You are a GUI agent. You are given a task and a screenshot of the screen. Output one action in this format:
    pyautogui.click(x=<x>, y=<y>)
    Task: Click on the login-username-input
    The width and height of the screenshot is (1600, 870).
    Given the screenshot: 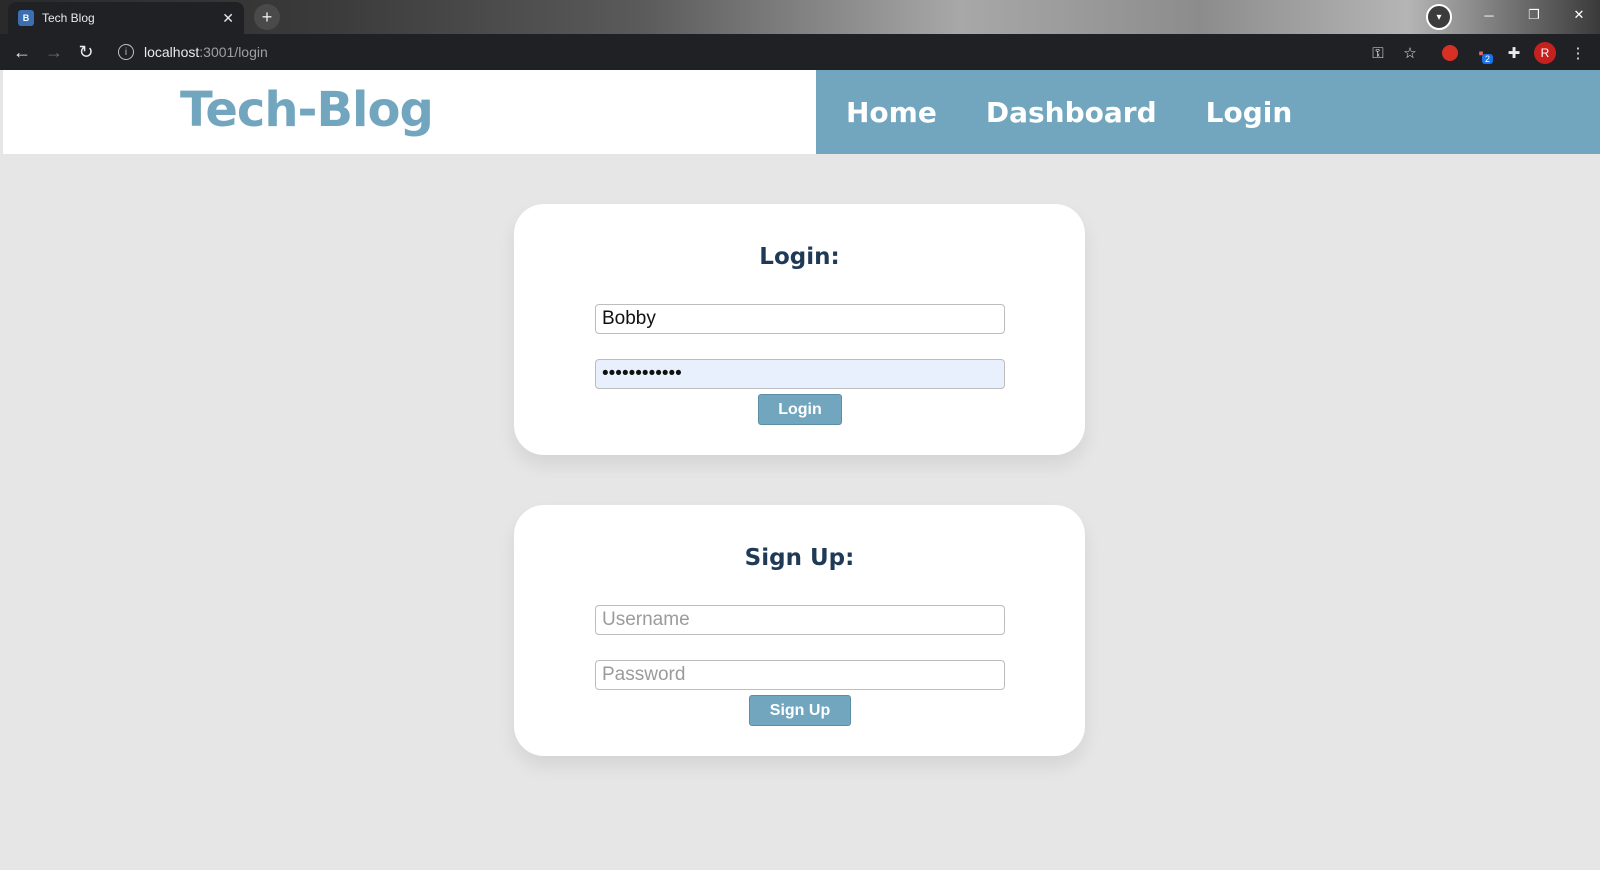 What is the action you would take?
    pyautogui.click(x=800, y=319)
    